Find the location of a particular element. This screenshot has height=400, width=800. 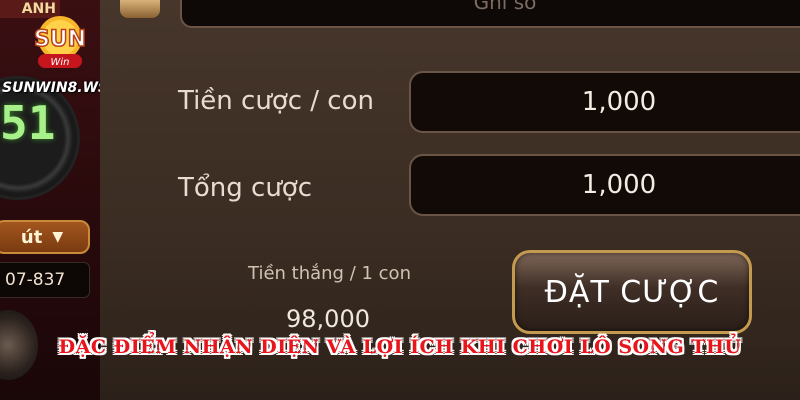

total-bet-field: 1,000 is located at coordinates (604, 185).